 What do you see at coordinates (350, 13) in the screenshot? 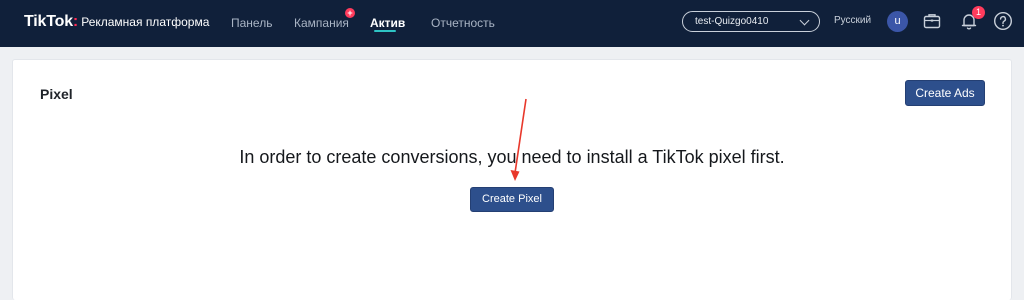
I see `campaign-badge: +` at bounding box center [350, 13].